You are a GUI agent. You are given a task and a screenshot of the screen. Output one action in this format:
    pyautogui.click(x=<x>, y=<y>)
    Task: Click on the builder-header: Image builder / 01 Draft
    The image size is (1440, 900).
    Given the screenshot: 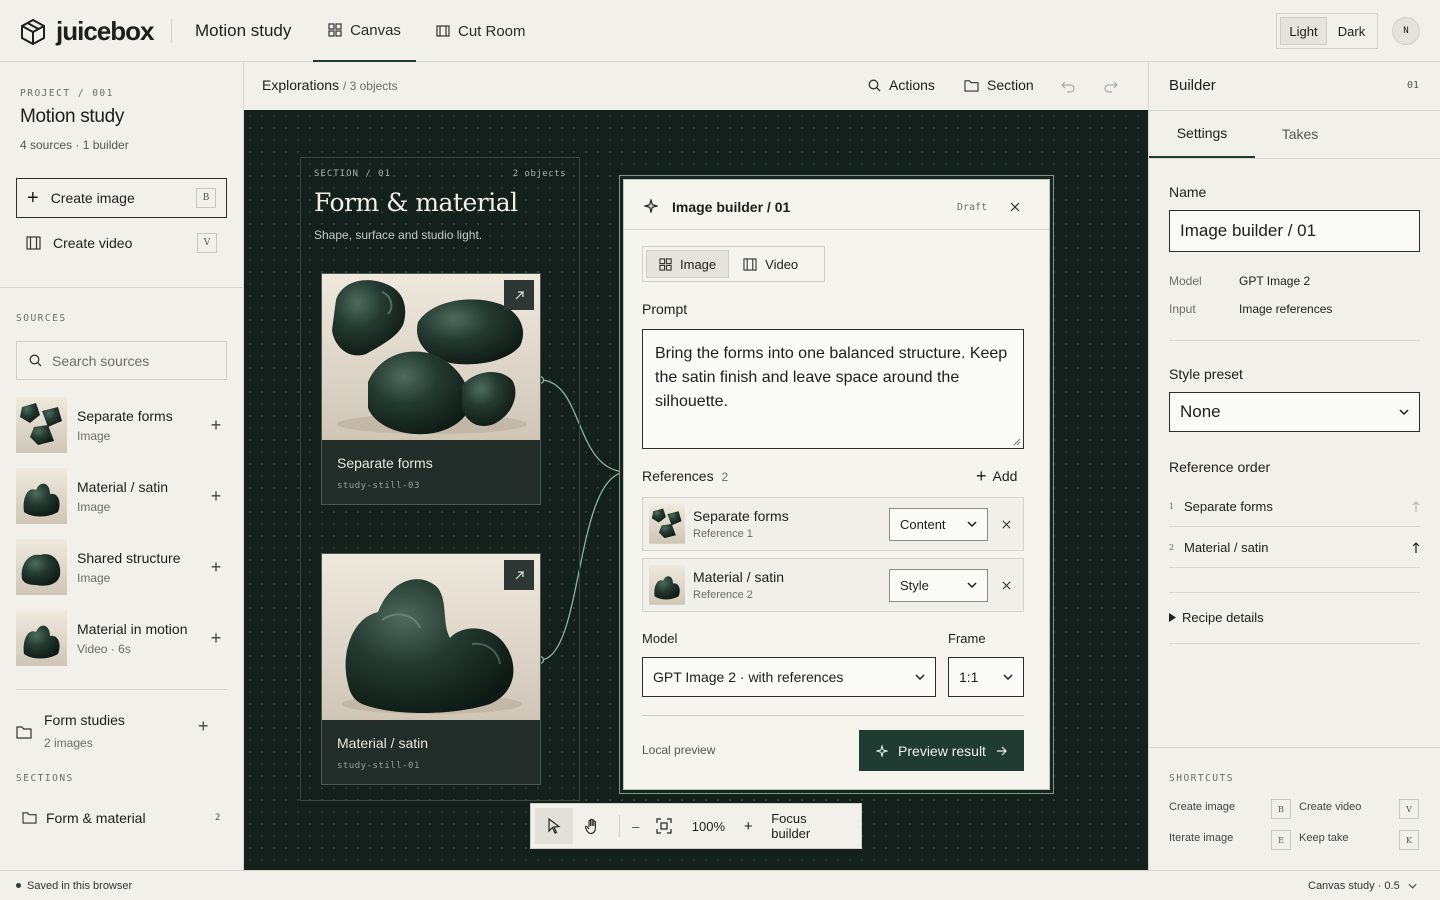 What is the action you would take?
    pyautogui.click(x=836, y=205)
    